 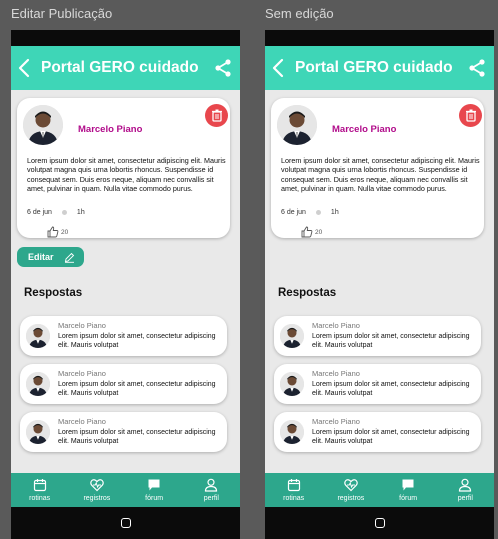 What do you see at coordinates (69, 257) in the screenshot?
I see `pencil-icon` at bounding box center [69, 257].